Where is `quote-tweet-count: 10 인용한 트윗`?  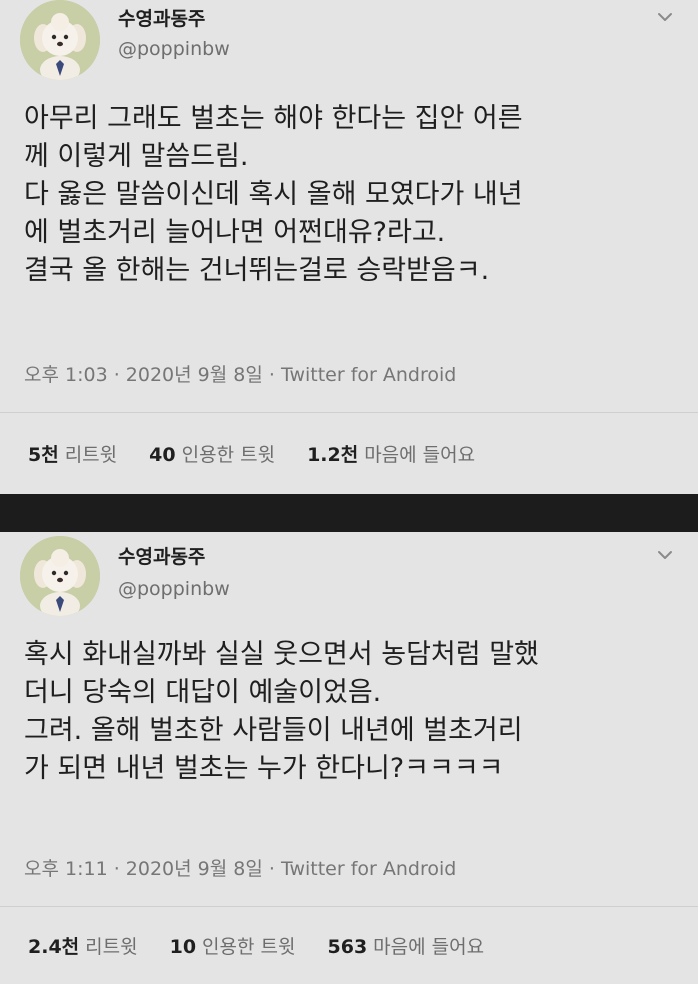 quote-tweet-count: 10 인용한 트윗 is located at coordinates (233, 945).